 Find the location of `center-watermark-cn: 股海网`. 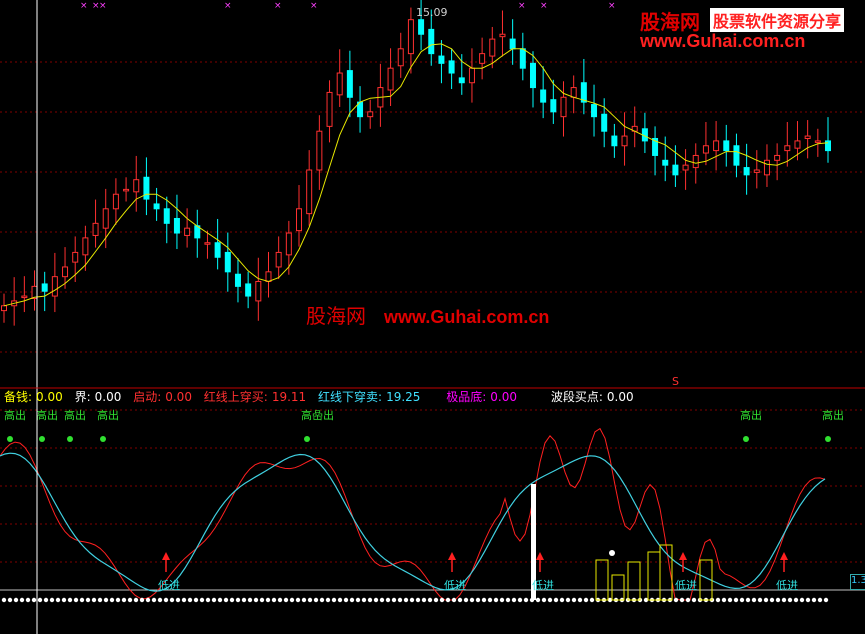

center-watermark-cn: 股海网 is located at coordinates (336, 316).